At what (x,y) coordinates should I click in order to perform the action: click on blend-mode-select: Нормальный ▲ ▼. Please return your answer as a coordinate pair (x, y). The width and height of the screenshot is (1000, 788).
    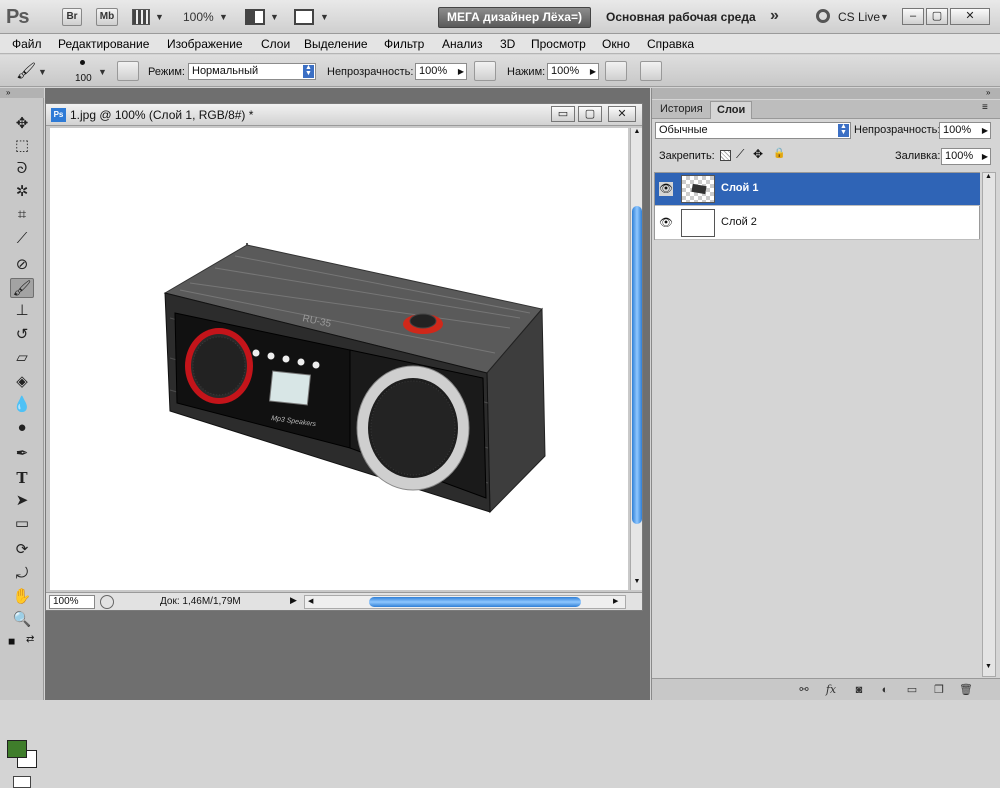
    Looking at the image, I should click on (252, 71).